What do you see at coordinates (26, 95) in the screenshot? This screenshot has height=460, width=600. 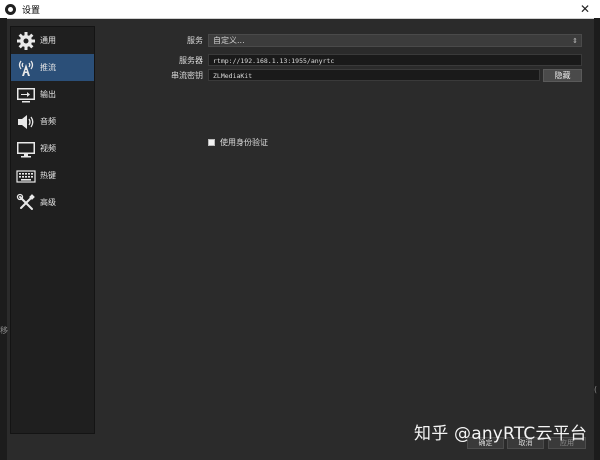 I see `monitor-output-icon` at bounding box center [26, 95].